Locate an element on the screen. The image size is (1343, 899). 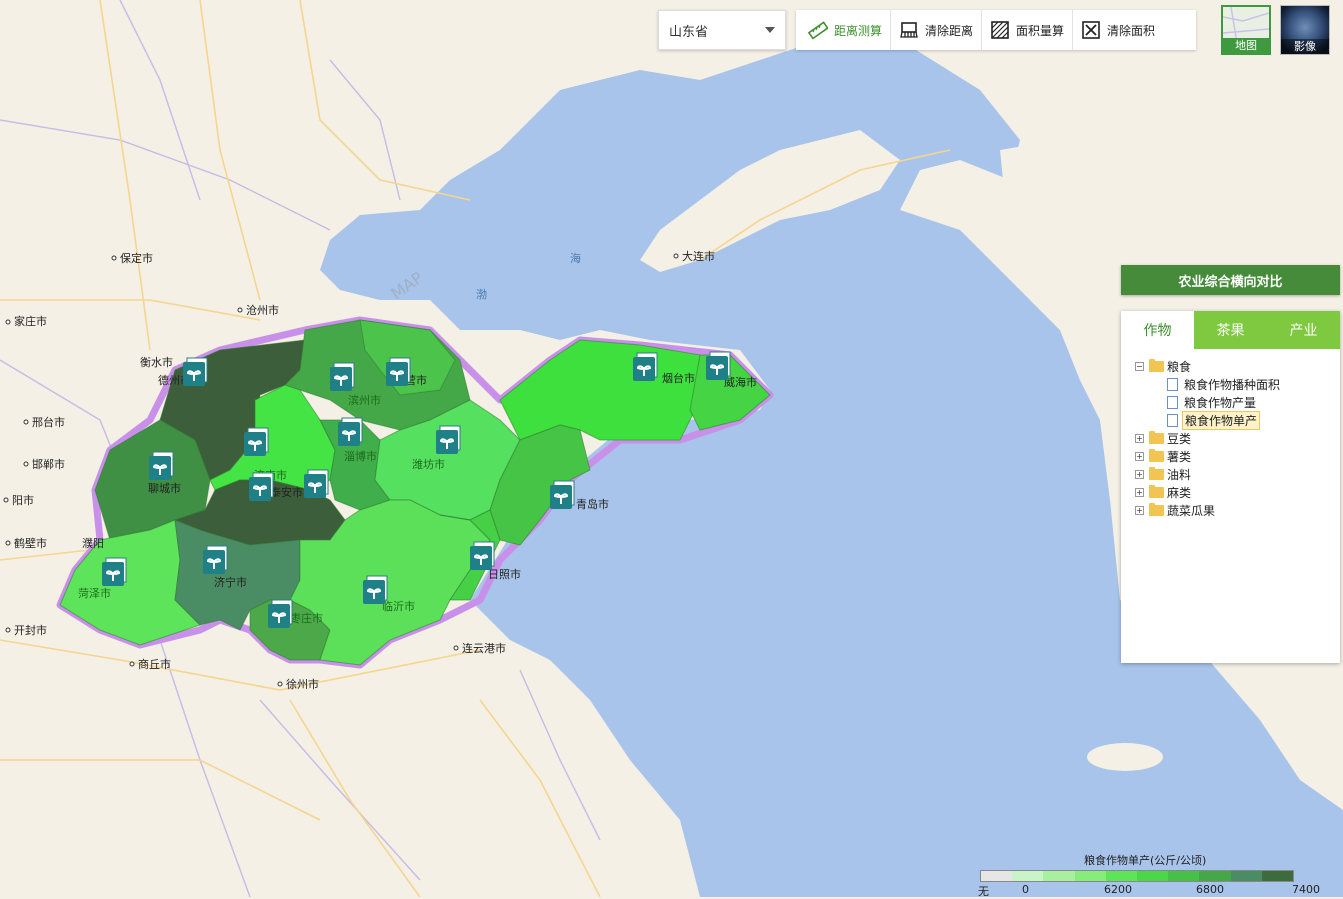
tree-node-label: 蔬菜瓜果 is located at coordinates (1191, 510).